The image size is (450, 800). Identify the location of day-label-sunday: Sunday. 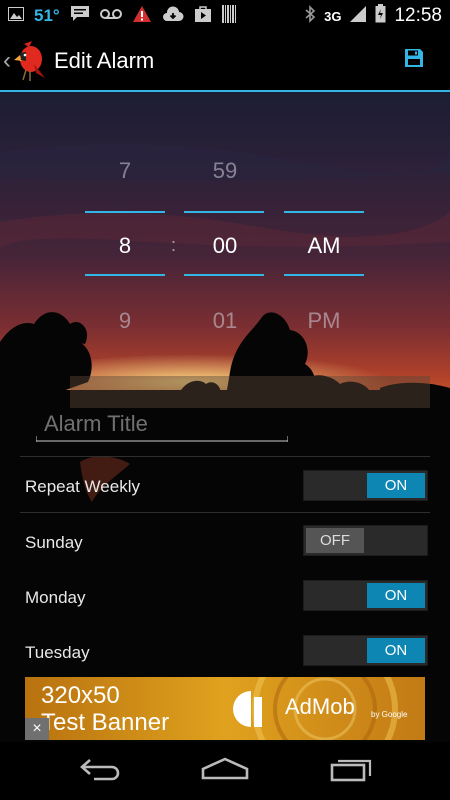
(54, 542).